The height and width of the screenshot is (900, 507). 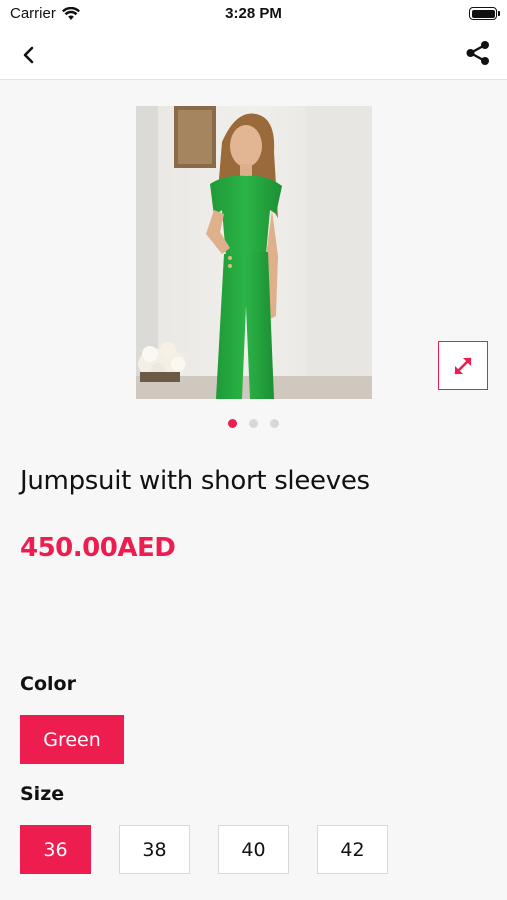 What do you see at coordinates (253, 54) in the screenshot?
I see `navigation-bar` at bounding box center [253, 54].